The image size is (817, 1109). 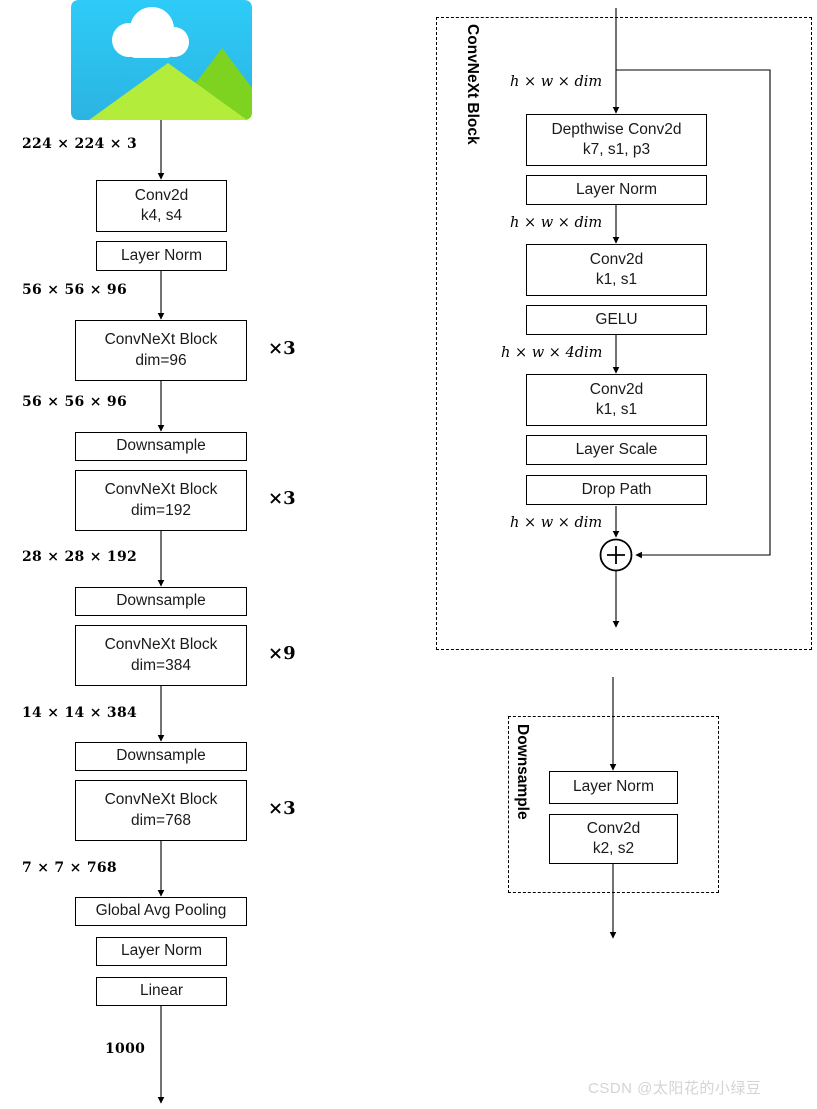 I want to click on shape-label-stage2-out: 28 × 28 × 192, so click(x=80, y=557).